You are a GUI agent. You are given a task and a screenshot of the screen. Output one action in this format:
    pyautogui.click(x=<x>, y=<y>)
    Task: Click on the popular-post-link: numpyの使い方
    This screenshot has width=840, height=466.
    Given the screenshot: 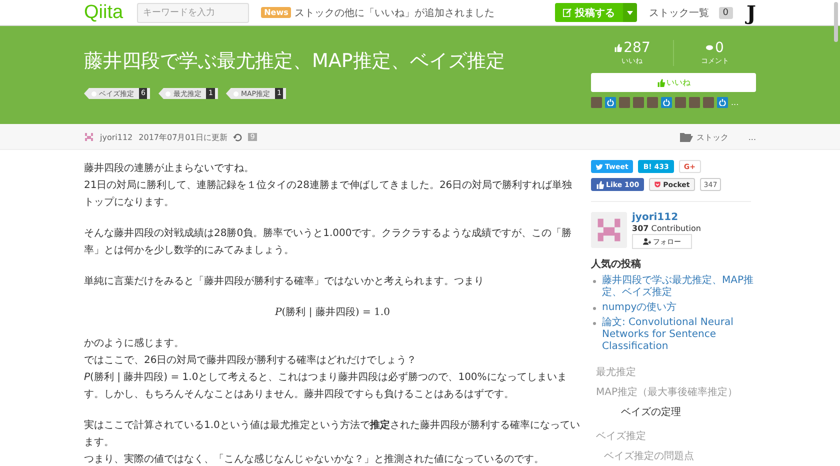 What is the action you would take?
    pyautogui.click(x=679, y=308)
    